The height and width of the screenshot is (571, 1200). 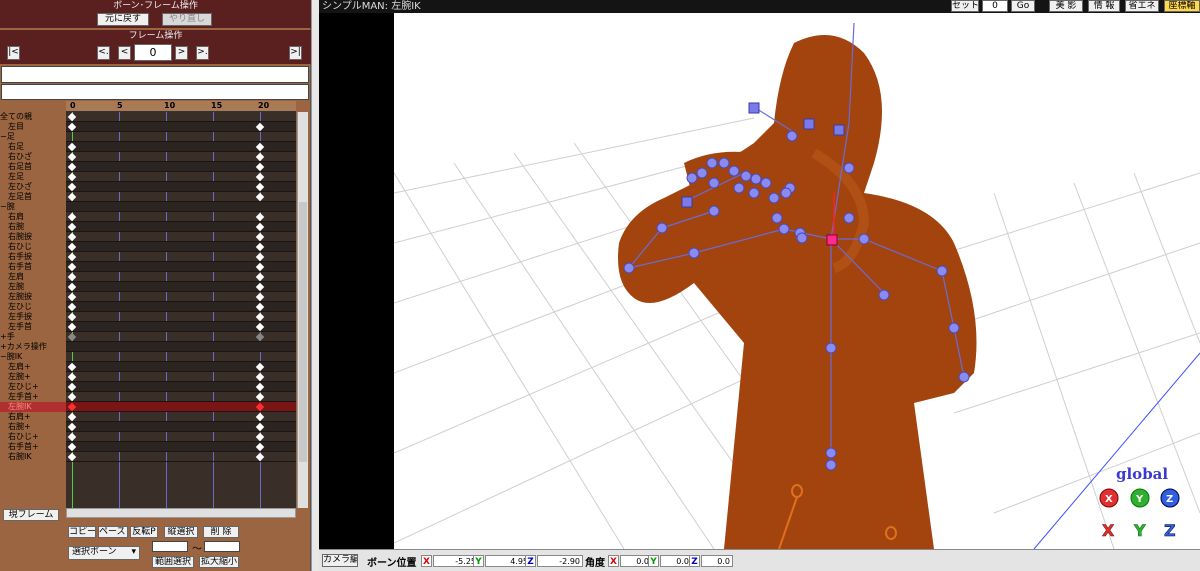 I want to click on bone-name-row: 左肩+, so click(x=33, y=367).